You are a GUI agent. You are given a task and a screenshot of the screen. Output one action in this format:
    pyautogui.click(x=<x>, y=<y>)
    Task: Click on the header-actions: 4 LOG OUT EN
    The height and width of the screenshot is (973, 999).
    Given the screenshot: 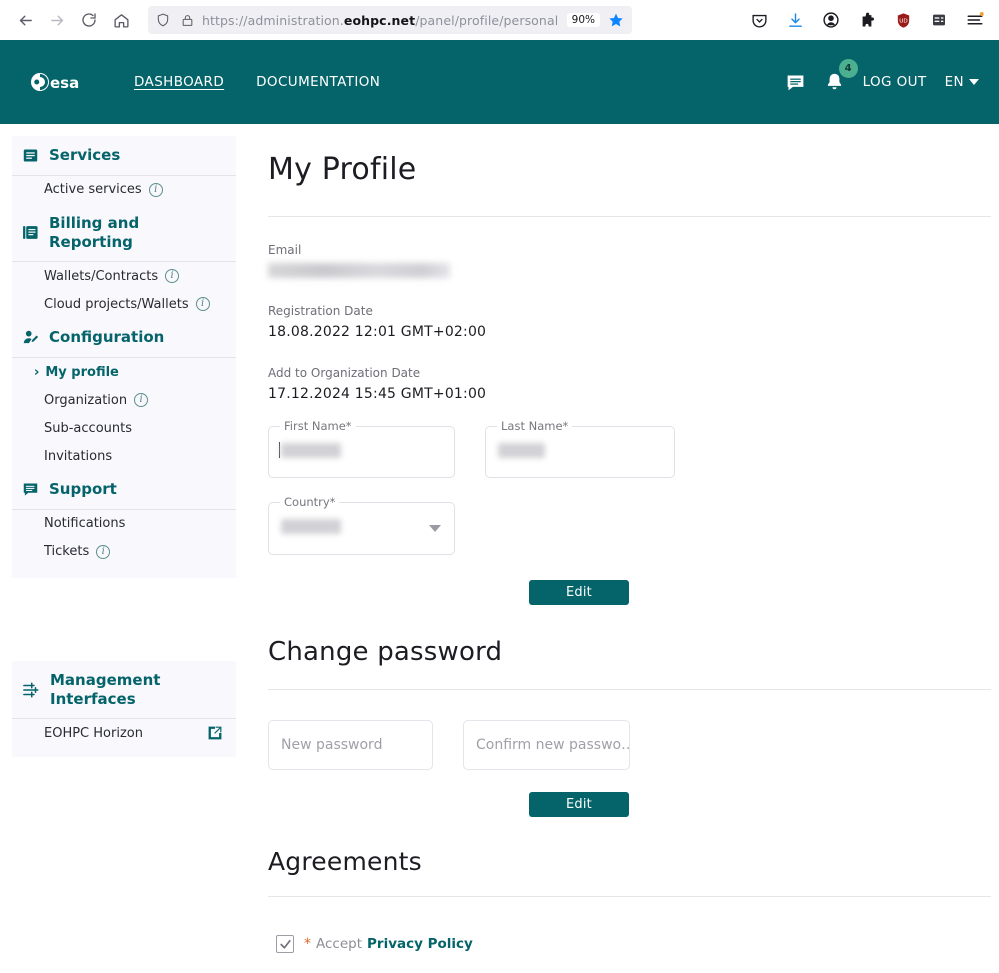 What is the action you would take?
    pyautogui.click(x=882, y=76)
    